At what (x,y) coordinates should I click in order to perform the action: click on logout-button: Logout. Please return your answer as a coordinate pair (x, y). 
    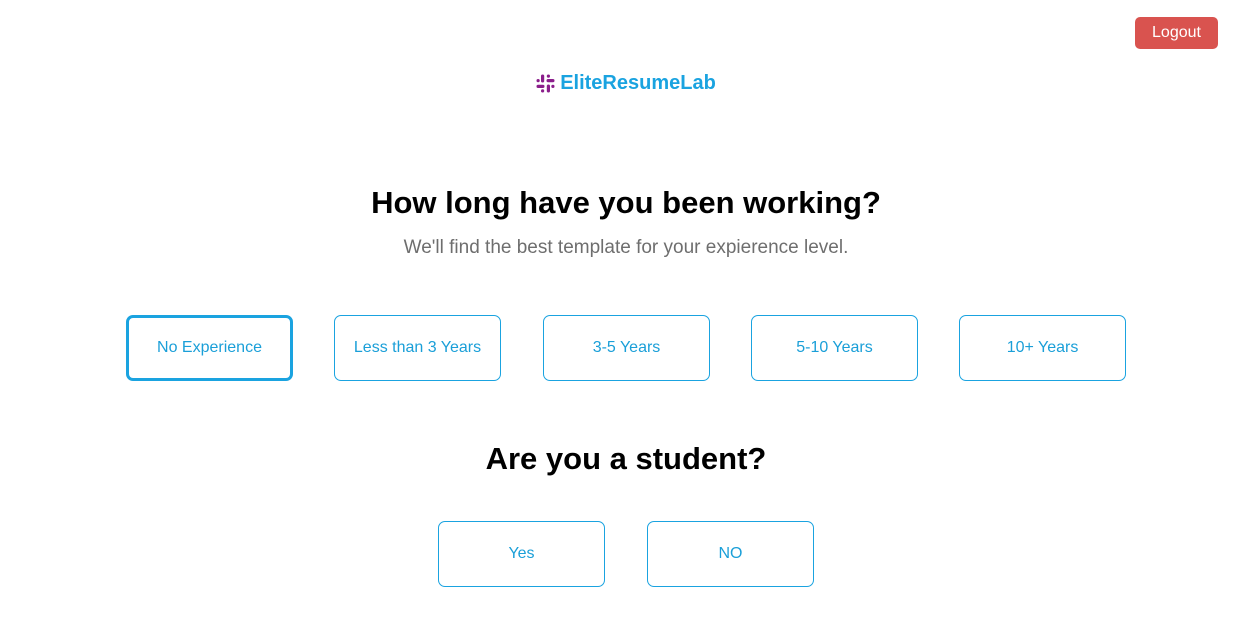
    Looking at the image, I should click on (1176, 33).